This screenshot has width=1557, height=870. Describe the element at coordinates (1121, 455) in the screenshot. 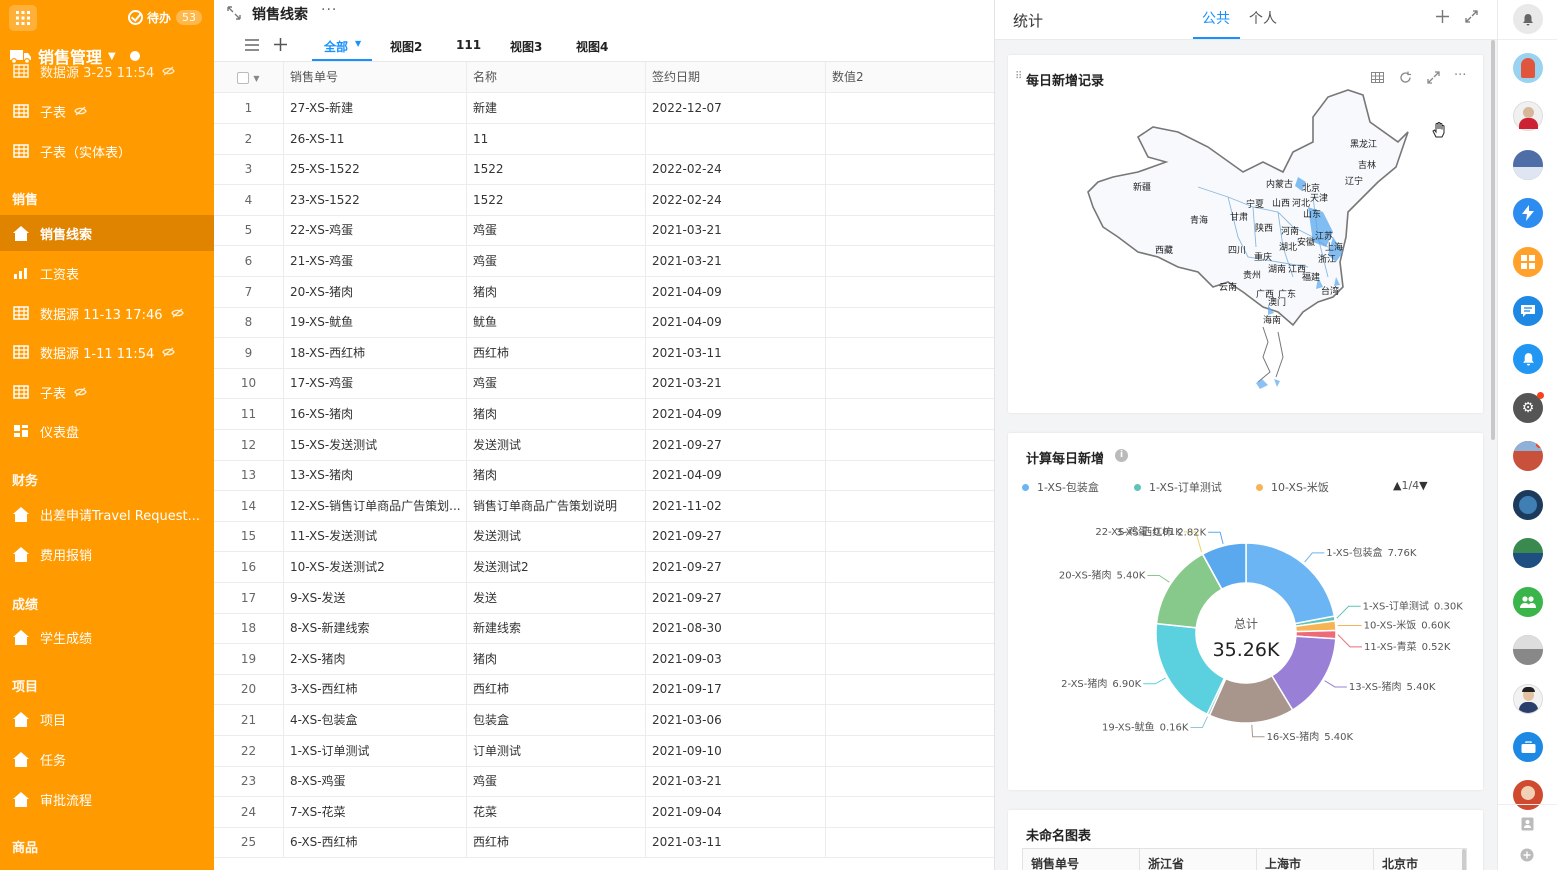

I see `info-icon: i` at that location.